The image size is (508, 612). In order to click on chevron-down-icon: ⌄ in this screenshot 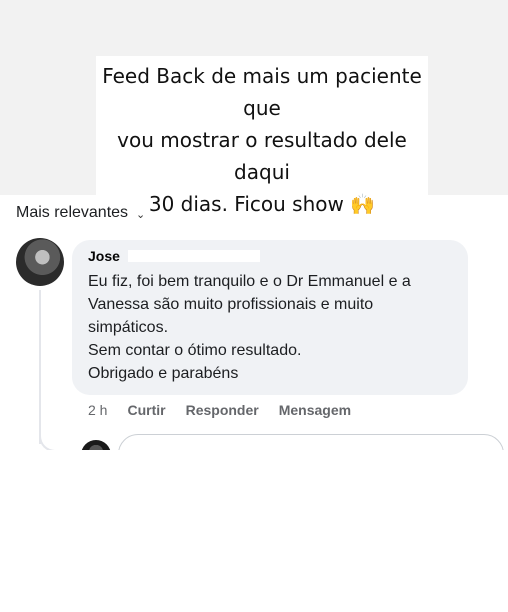, I will do `click(141, 214)`.